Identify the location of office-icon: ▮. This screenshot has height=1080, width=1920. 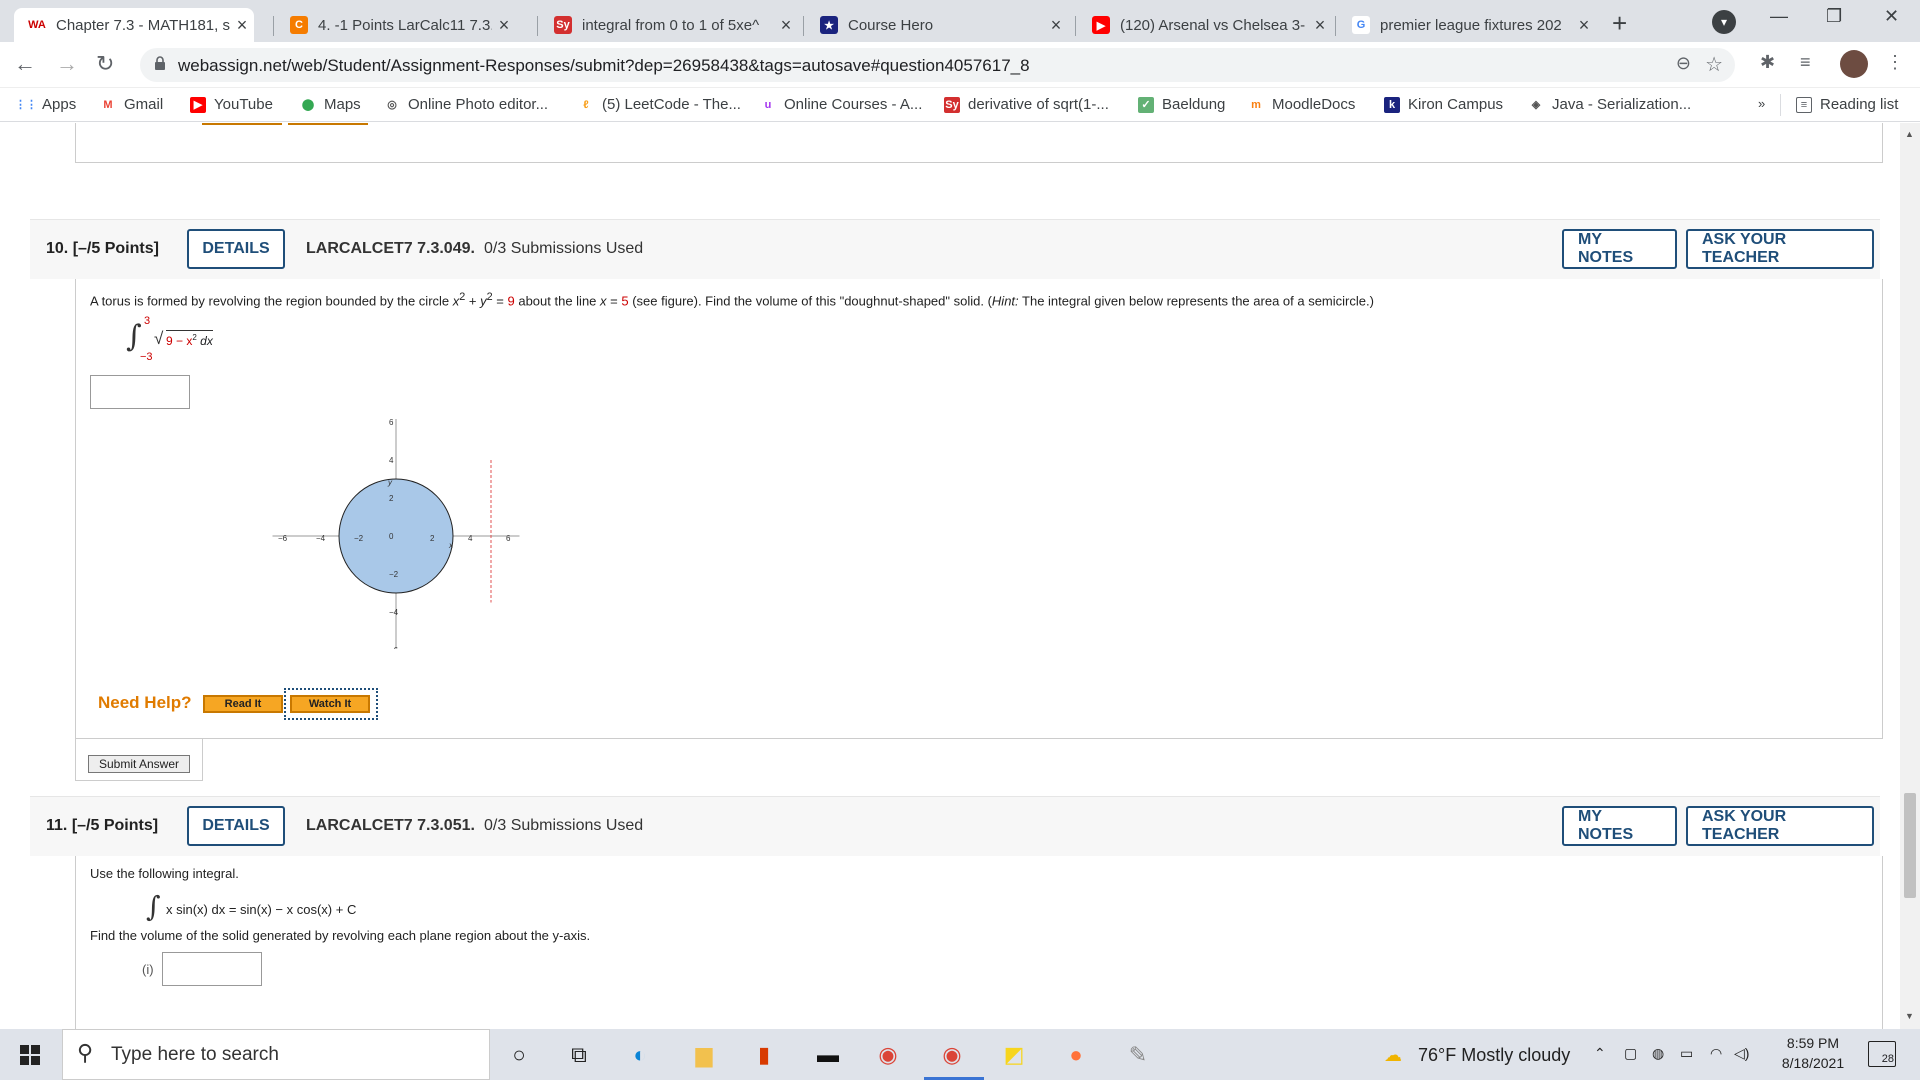
(764, 1055).